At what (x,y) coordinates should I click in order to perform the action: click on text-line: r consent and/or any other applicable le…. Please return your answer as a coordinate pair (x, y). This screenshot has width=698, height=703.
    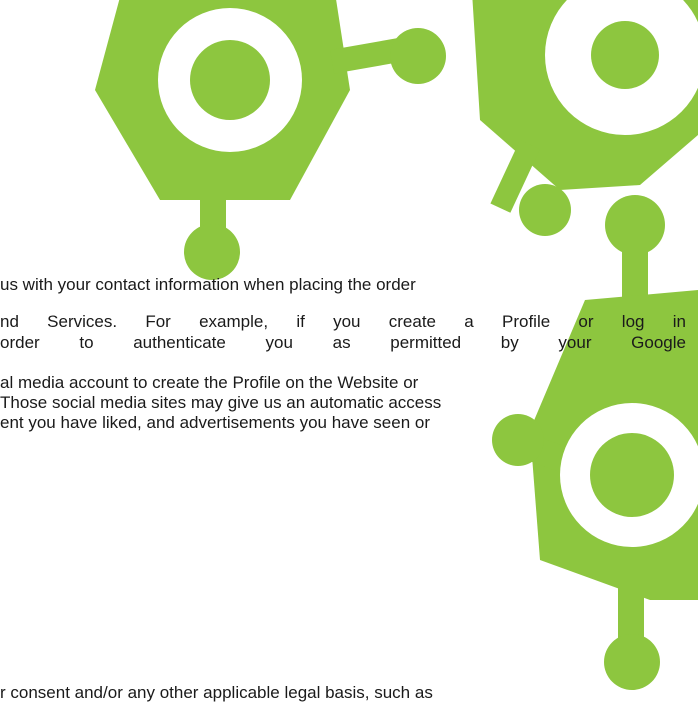
    Looking at the image, I should click on (216, 692).